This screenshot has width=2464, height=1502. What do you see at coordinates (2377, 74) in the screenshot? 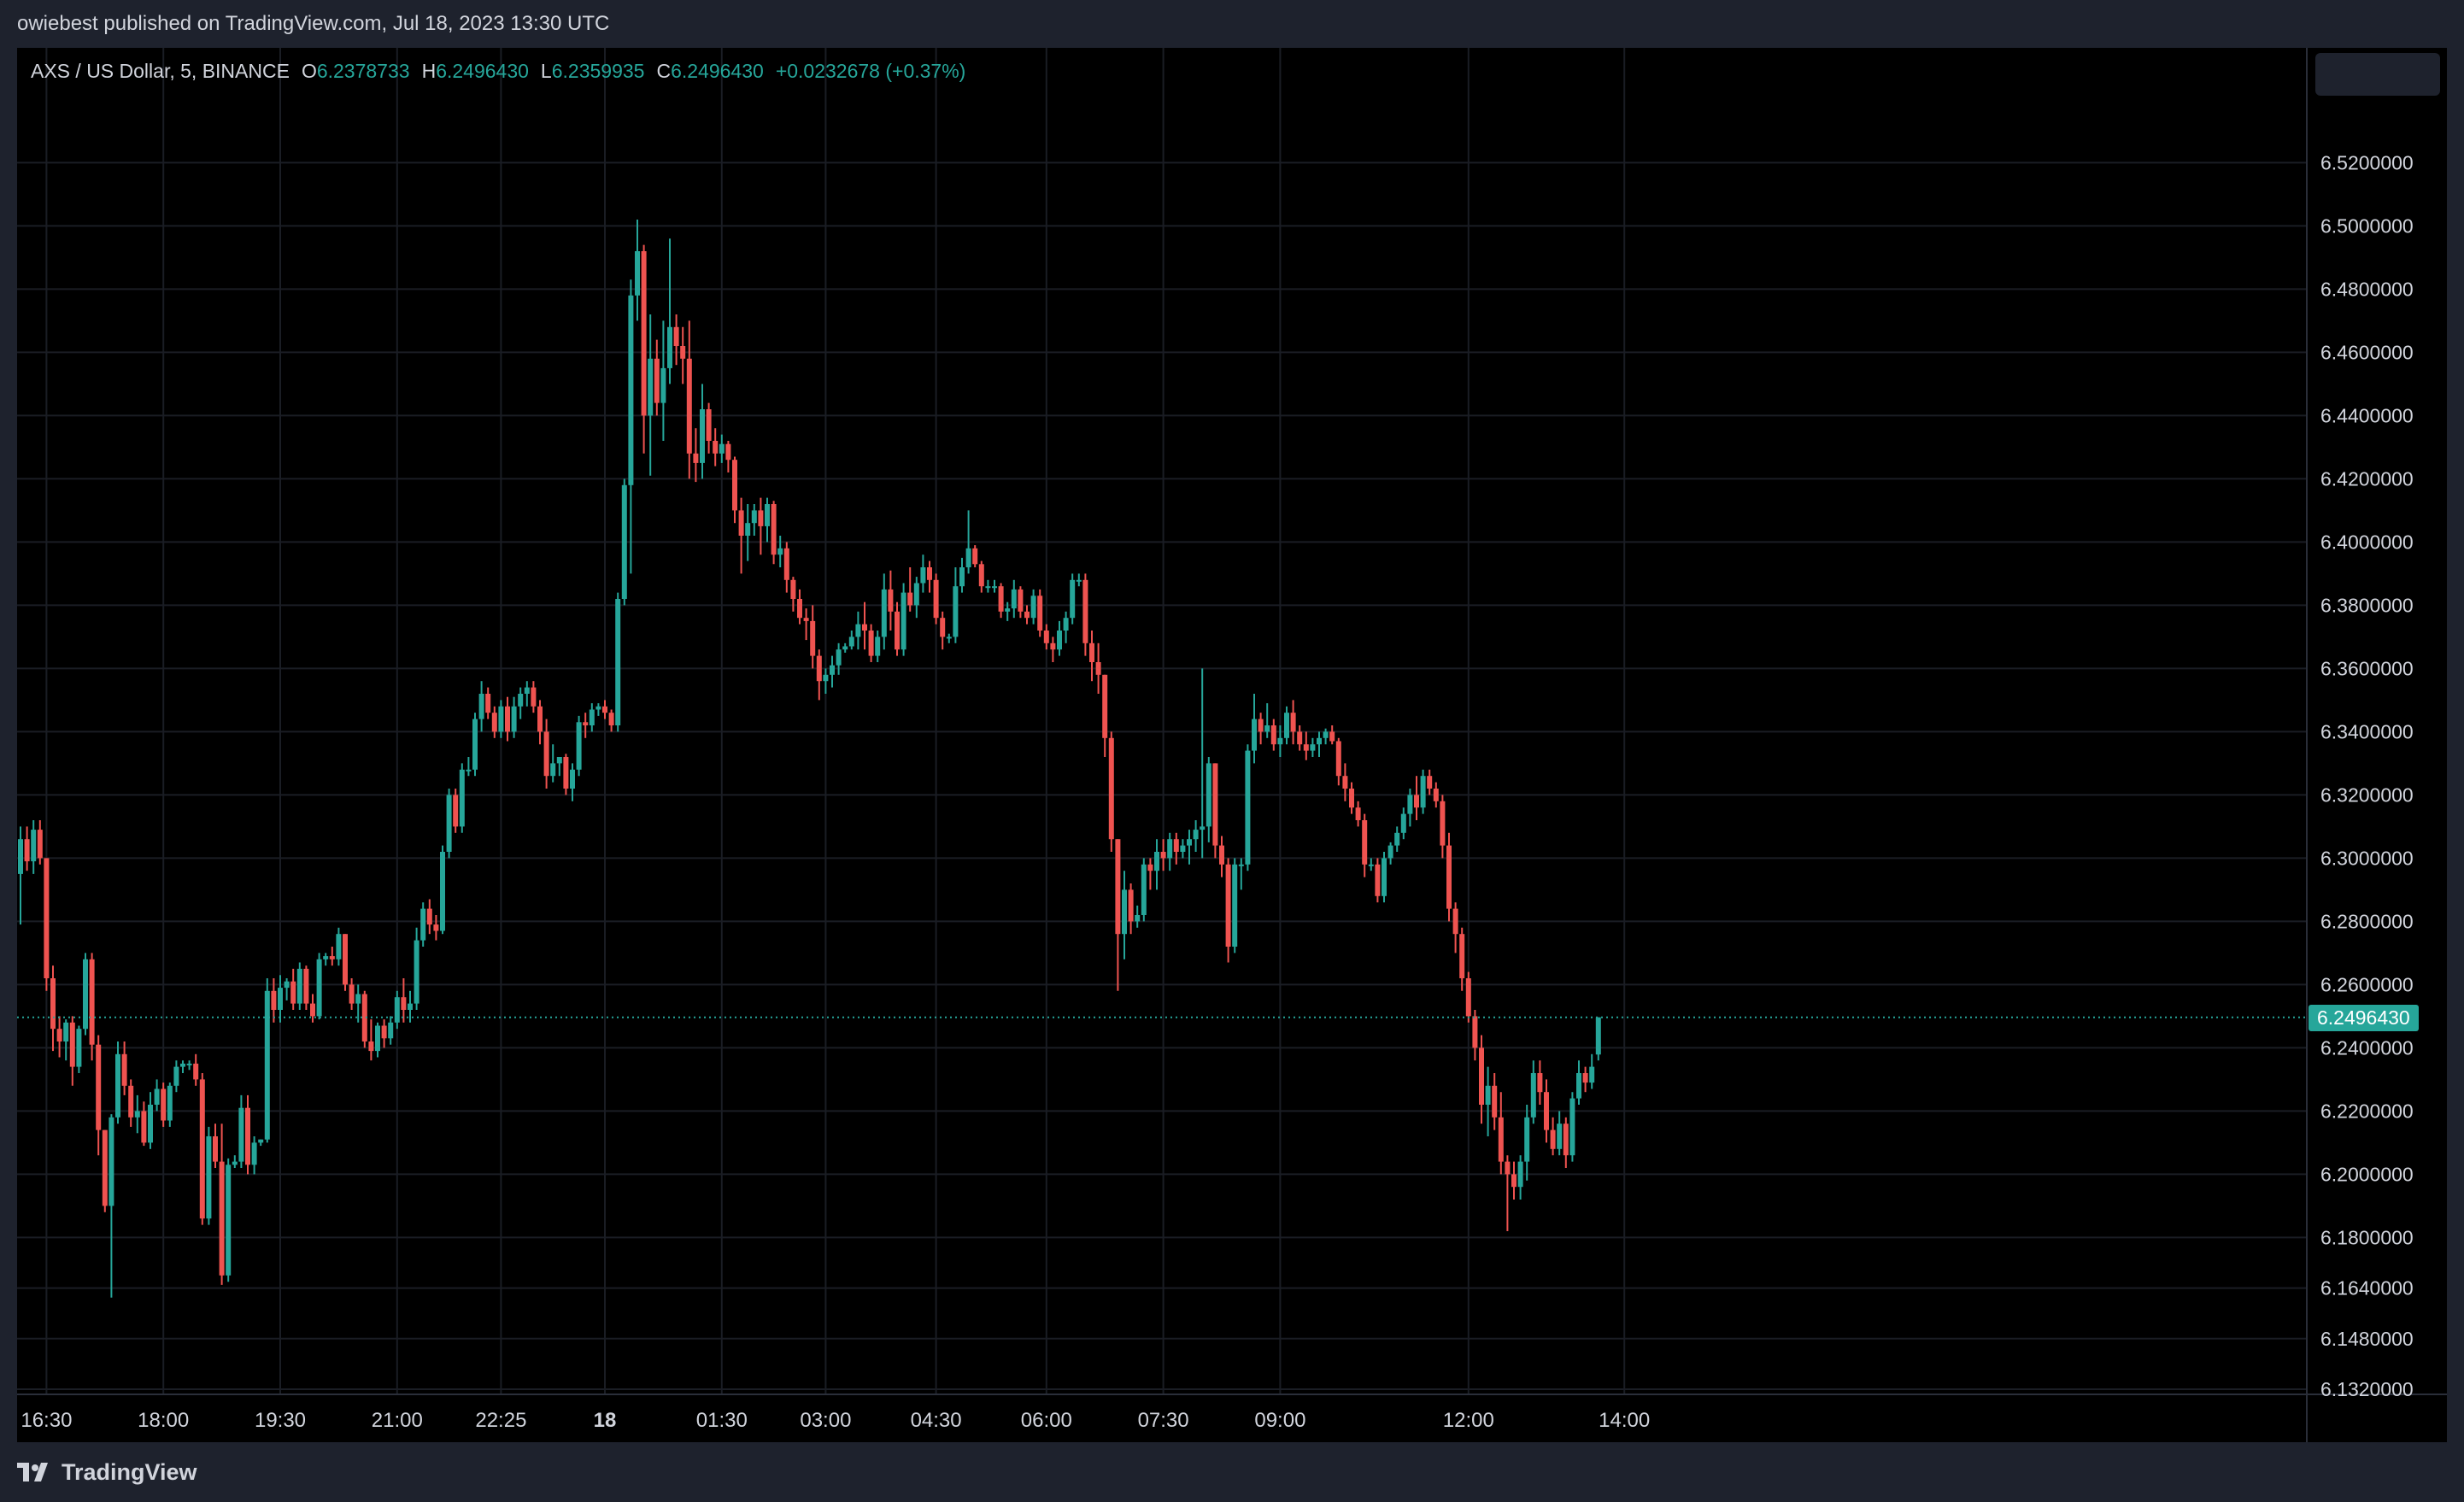
I see `scale-settings-button` at bounding box center [2377, 74].